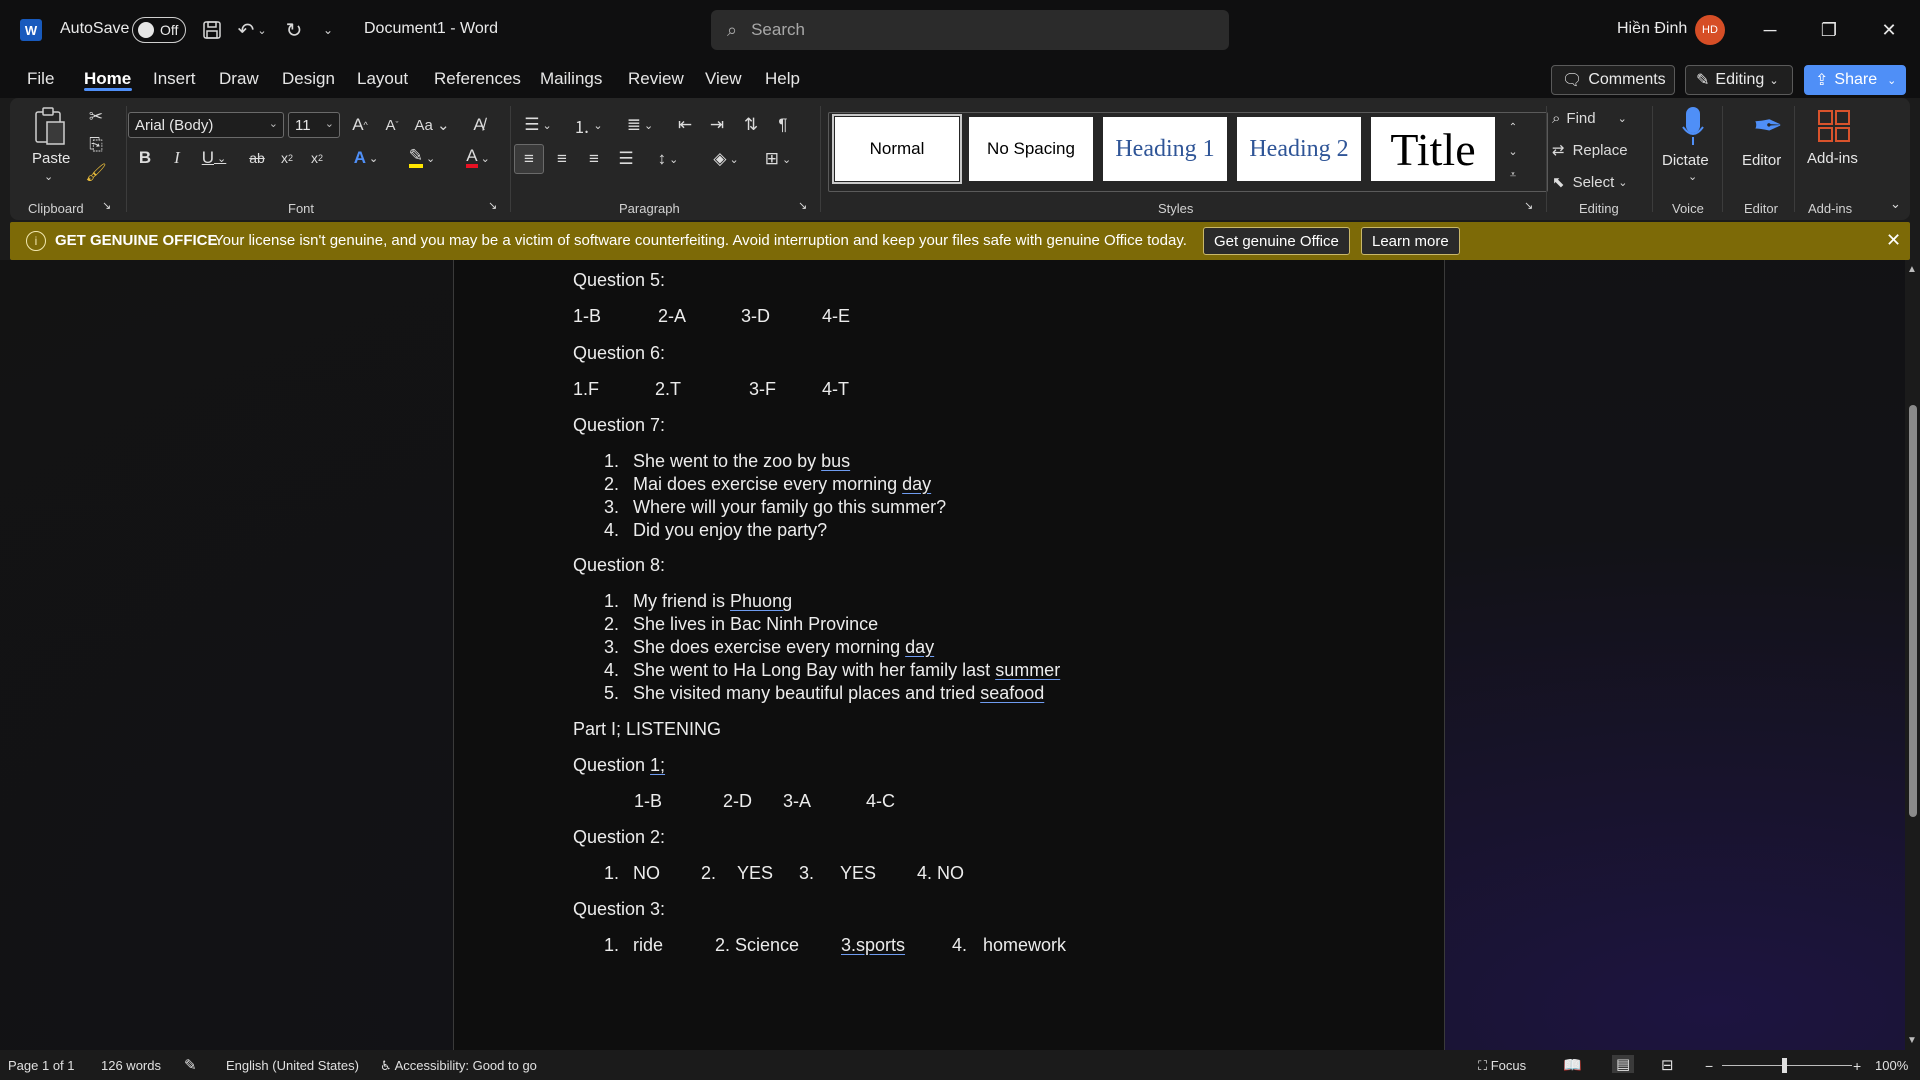 Image resolution: width=1920 pixels, height=1080 pixels. What do you see at coordinates (308, 79) in the screenshot?
I see `tab-design: Design` at bounding box center [308, 79].